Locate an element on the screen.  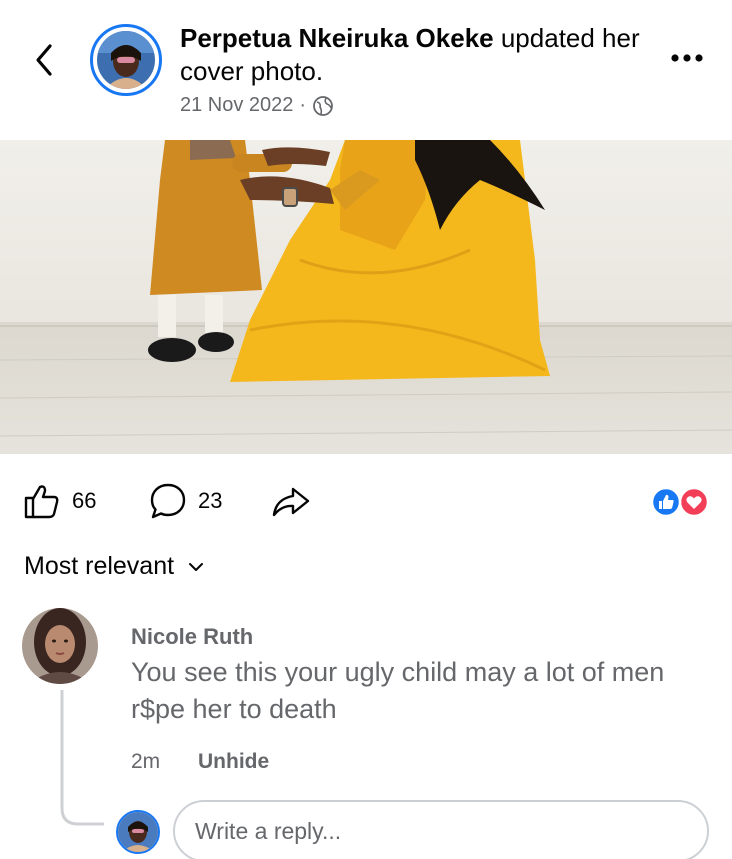
love-reaction-icon is located at coordinates (694, 502).